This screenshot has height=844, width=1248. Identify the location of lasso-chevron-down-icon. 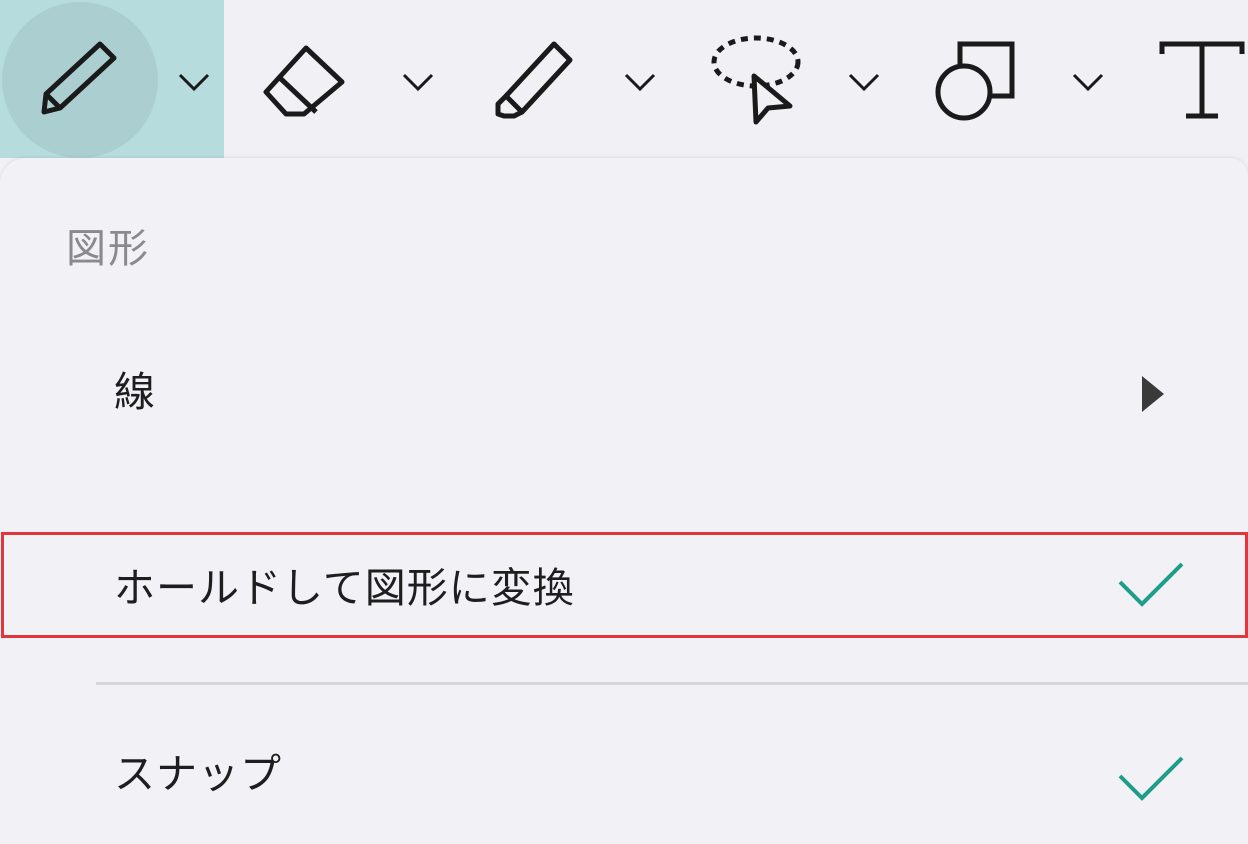
(864, 82).